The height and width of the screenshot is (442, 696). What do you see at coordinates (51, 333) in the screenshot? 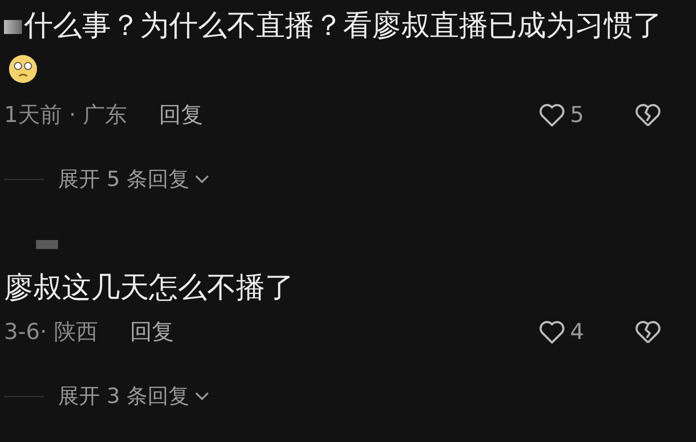
I see `comment-date: 3-6· 陕西` at bounding box center [51, 333].